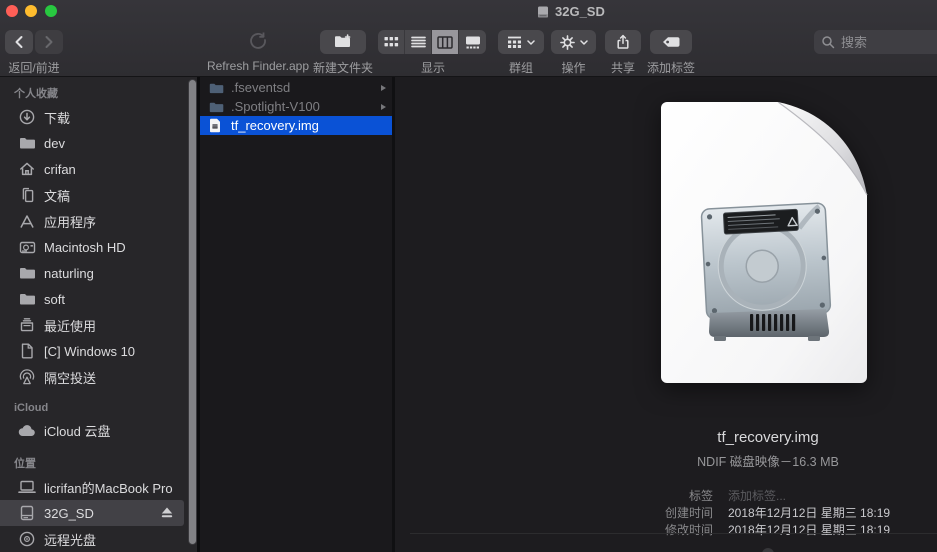 Image resolution: width=937 pixels, height=552 pixels. What do you see at coordinates (746, 529) in the screenshot?
I see `info-row-modified: 修改时间 2018年12月12日 星期三 18:19` at bounding box center [746, 529].